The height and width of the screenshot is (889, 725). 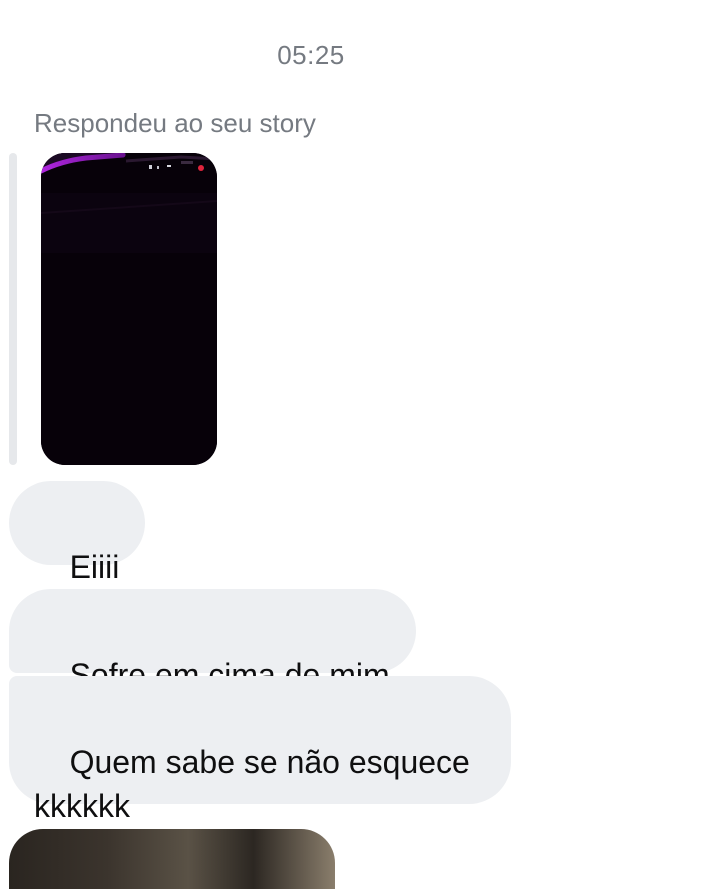 I want to click on message-text: Eiiii, so click(x=94, y=567).